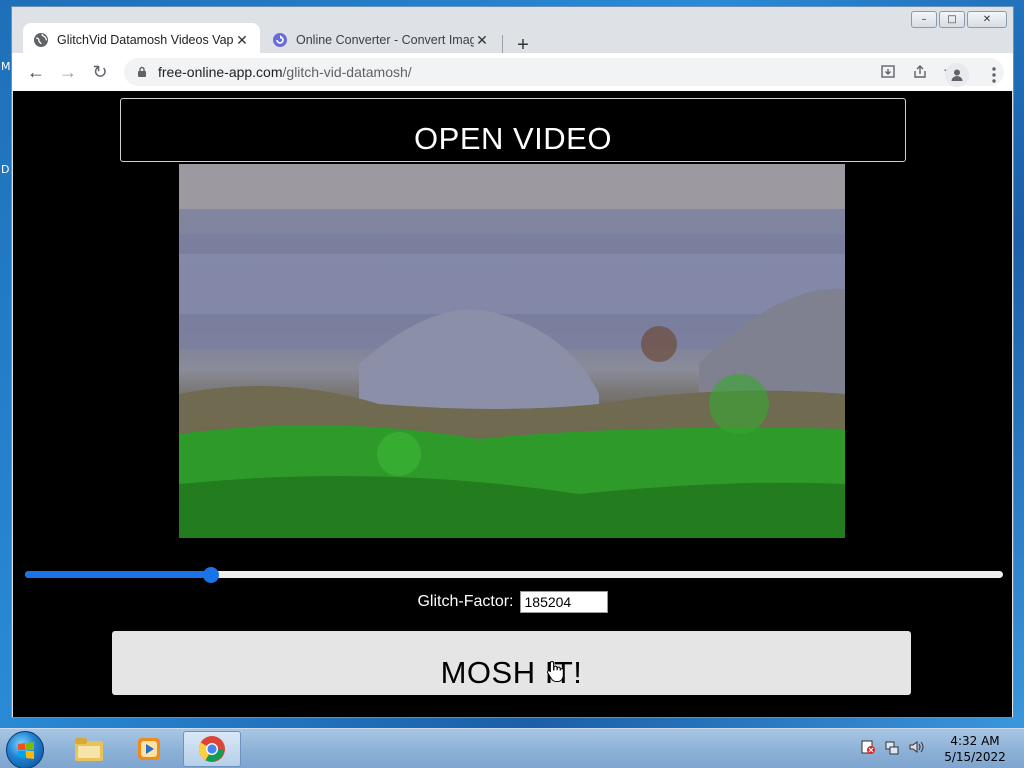 This screenshot has height=768, width=1024. Describe the element at coordinates (514, 575) in the screenshot. I see `glitch-slider` at that location.